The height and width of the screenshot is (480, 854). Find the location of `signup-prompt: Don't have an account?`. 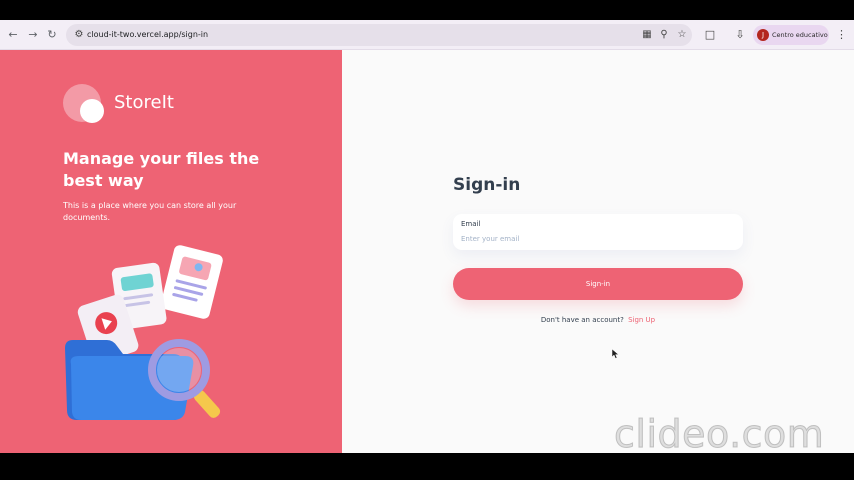

signup-prompt: Don't have an account? is located at coordinates (582, 320).